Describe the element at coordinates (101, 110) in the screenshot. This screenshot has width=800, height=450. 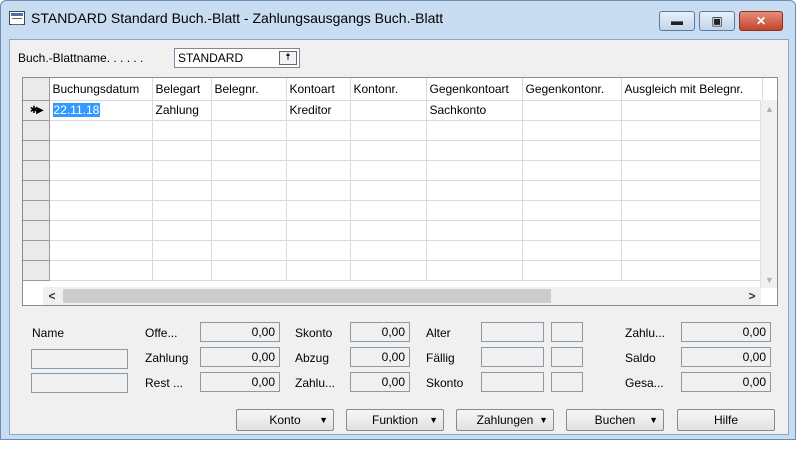
I see `cell-buchungsdatum: 22.11.18` at that location.